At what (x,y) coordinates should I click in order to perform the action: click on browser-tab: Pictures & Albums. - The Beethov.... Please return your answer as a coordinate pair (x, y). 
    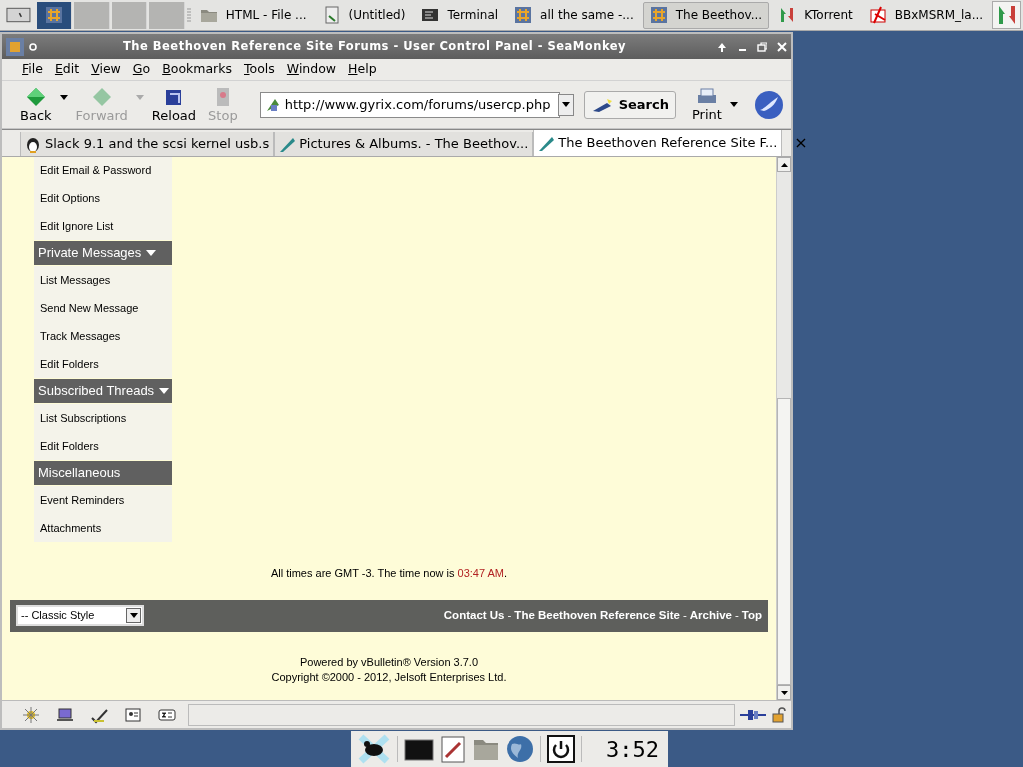
    Looking at the image, I should click on (404, 144).